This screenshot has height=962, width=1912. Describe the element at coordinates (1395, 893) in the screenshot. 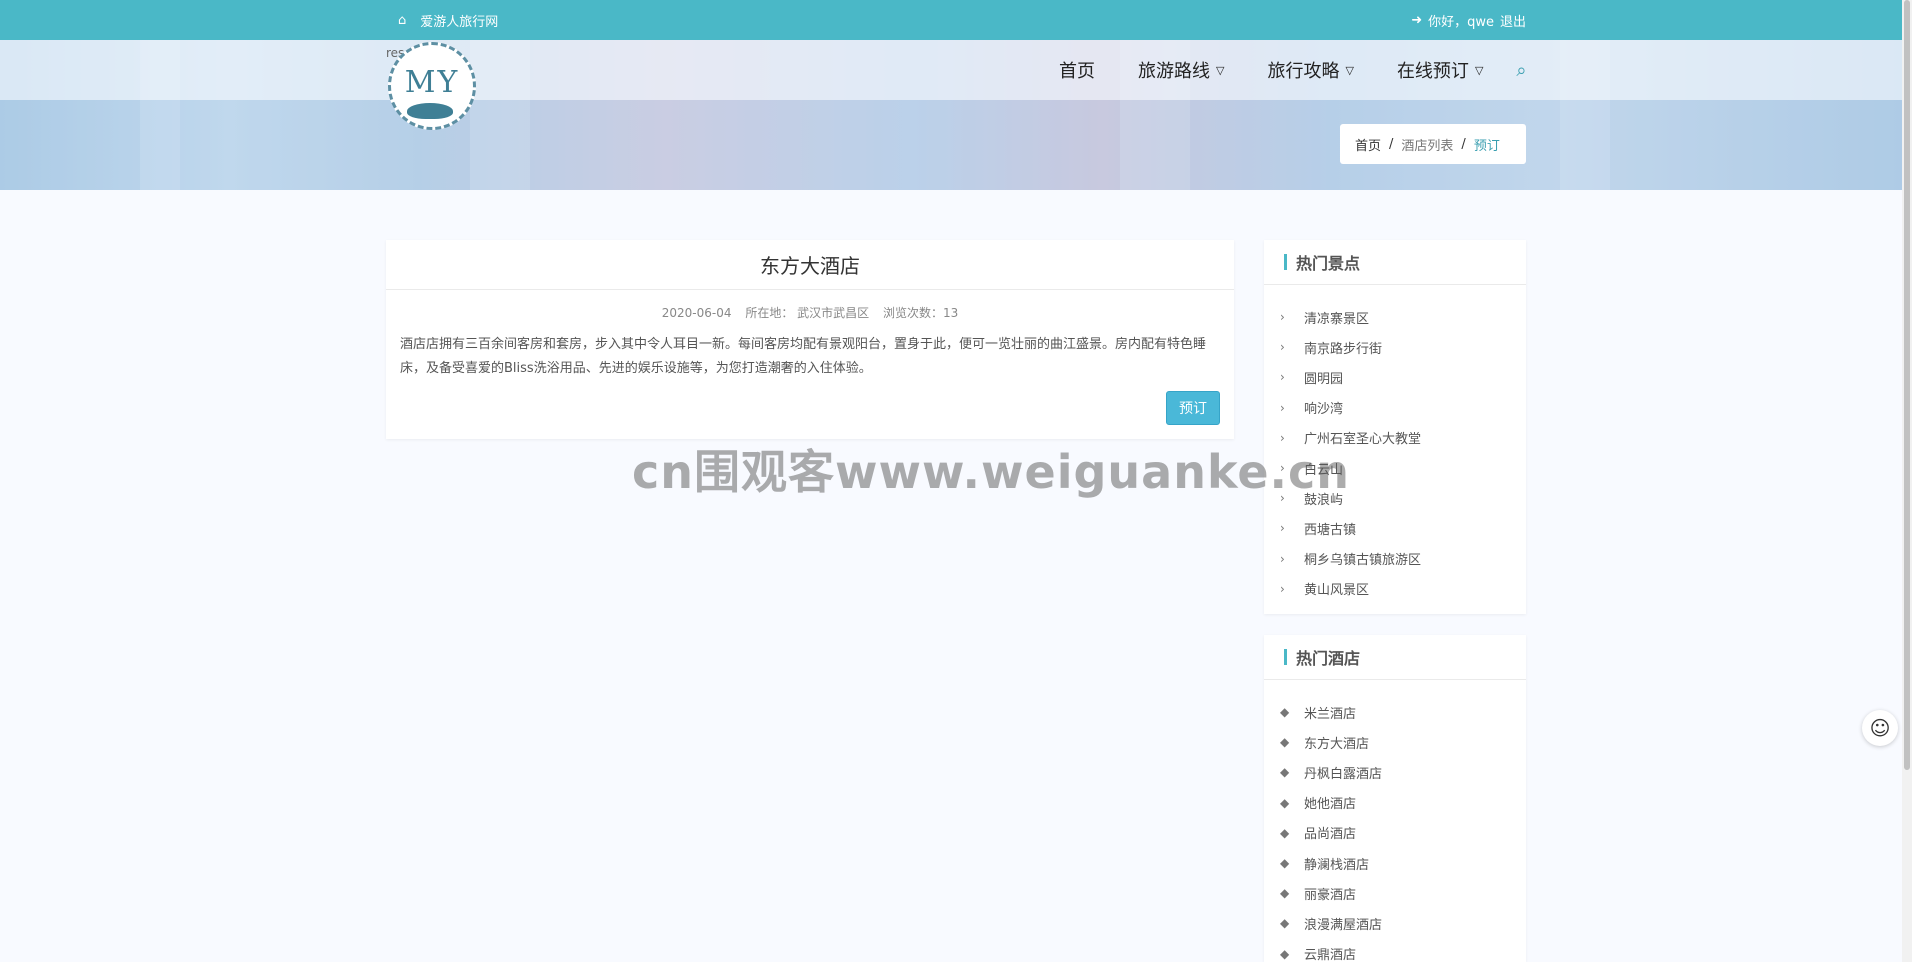

I see `list-item: ◆ 丽豪酒店` at that location.